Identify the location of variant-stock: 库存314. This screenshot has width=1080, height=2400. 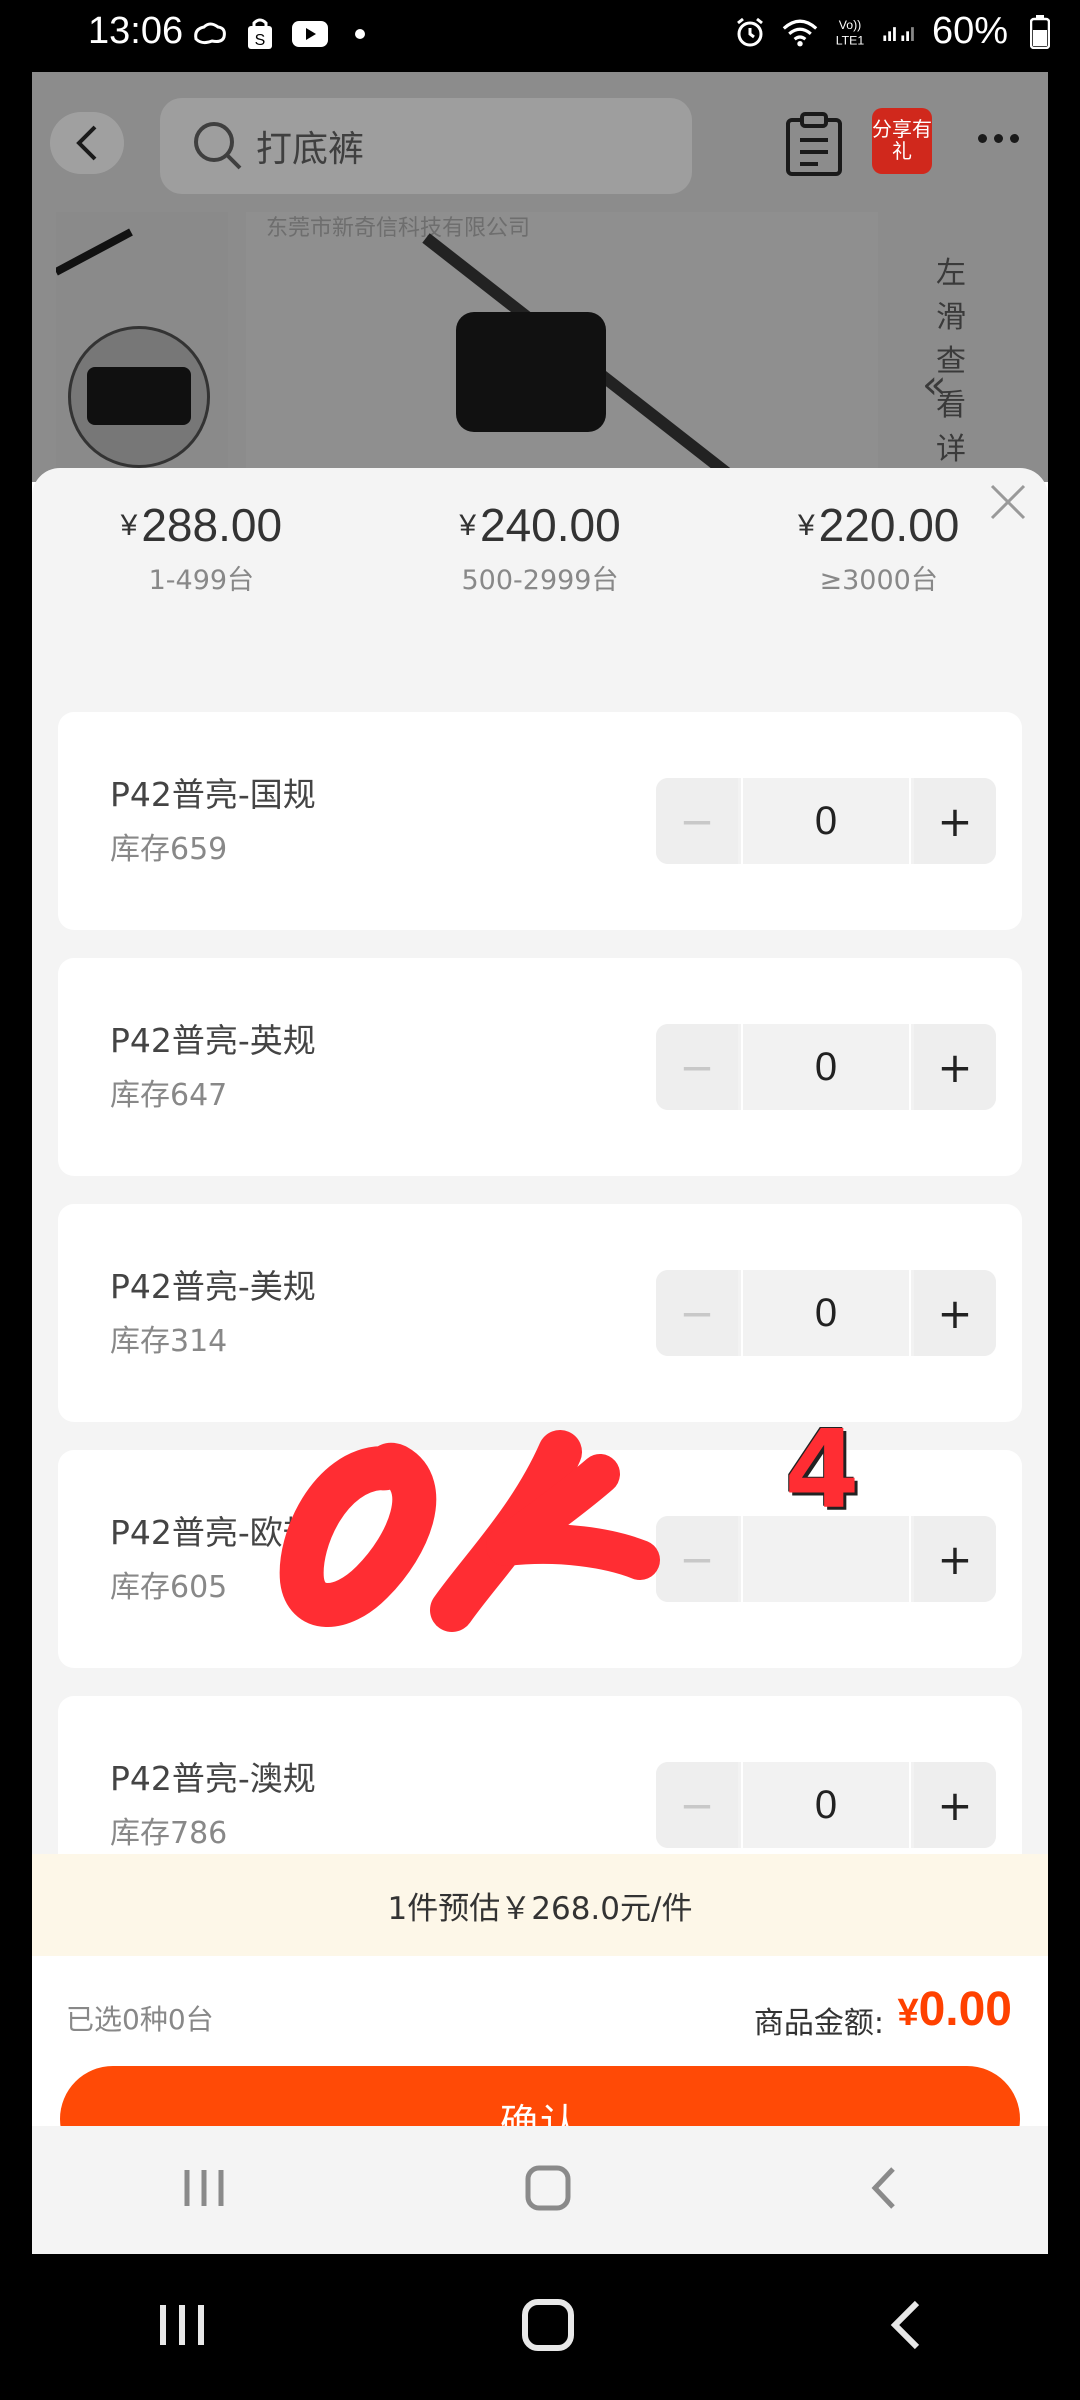
(169, 1341).